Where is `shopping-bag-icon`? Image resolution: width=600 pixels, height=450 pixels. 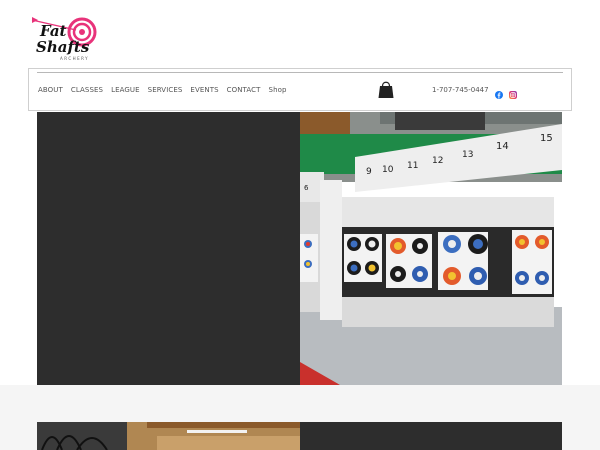 shopping-bag-icon is located at coordinates (386, 89).